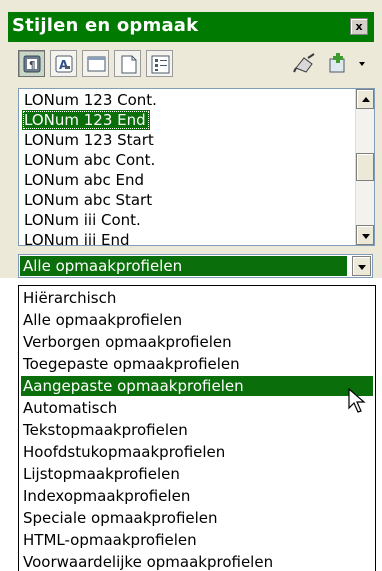 The width and height of the screenshot is (382, 571). I want to click on vertical-scrollbar, so click(364, 167).